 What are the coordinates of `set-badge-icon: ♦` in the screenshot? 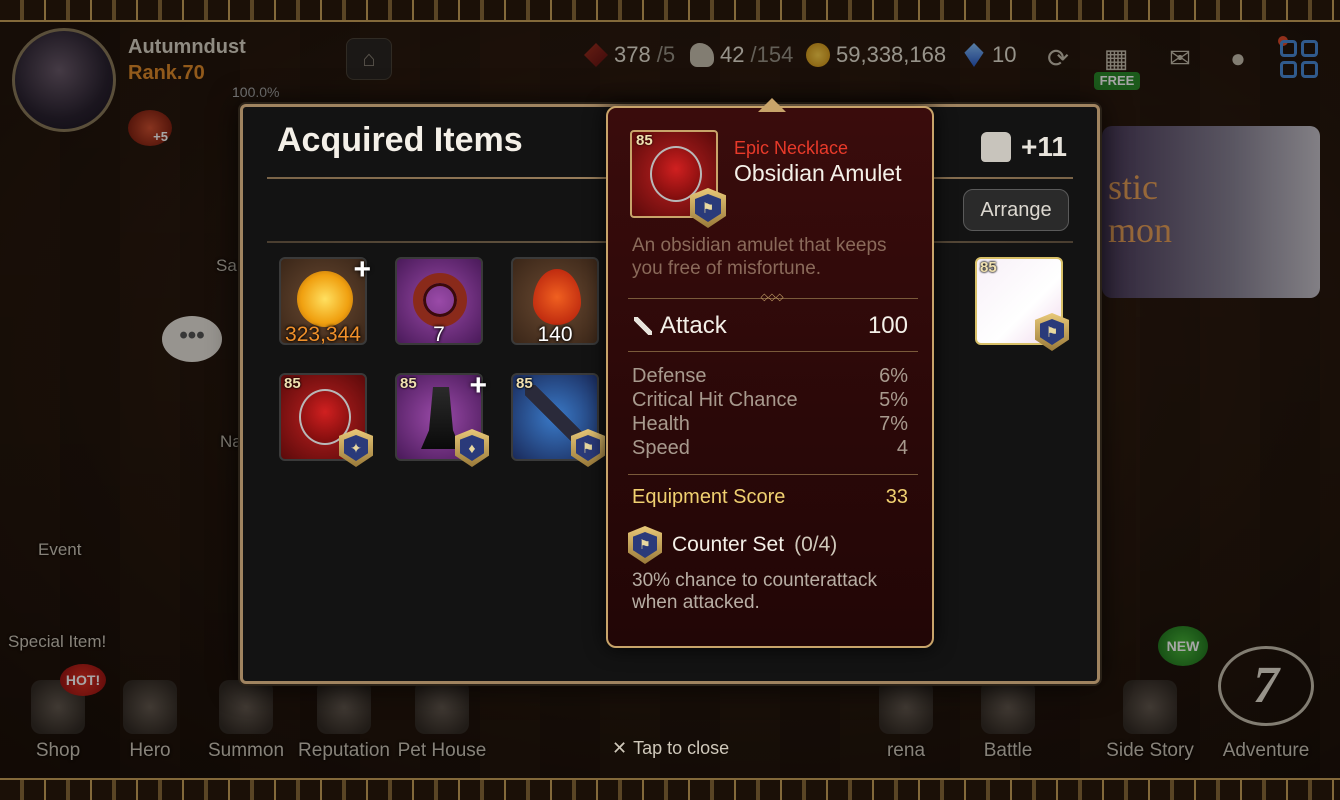 It's located at (472, 448).